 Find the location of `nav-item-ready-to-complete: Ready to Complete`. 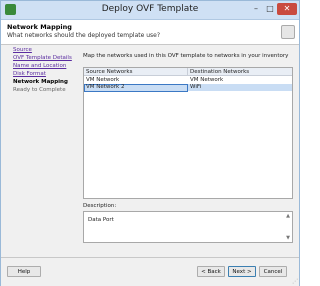

nav-item-ready-to-complete: Ready to Complete is located at coordinates (39, 90).